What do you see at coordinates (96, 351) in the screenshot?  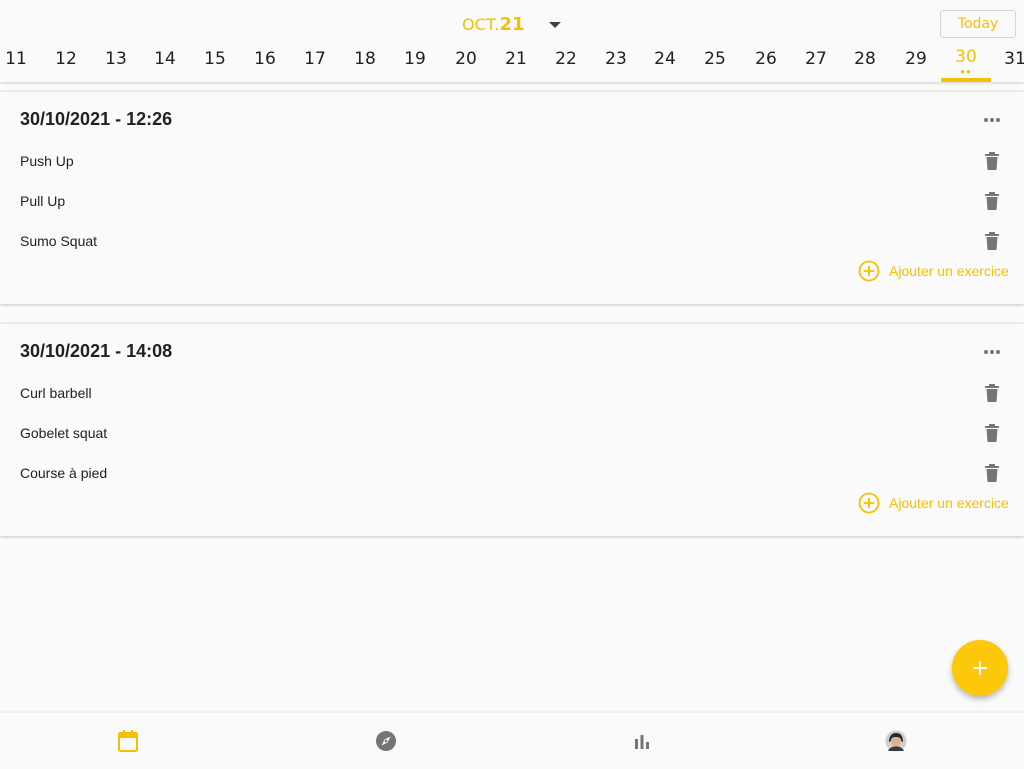 I see `session-title: 30/10/2021 - 14:08` at bounding box center [96, 351].